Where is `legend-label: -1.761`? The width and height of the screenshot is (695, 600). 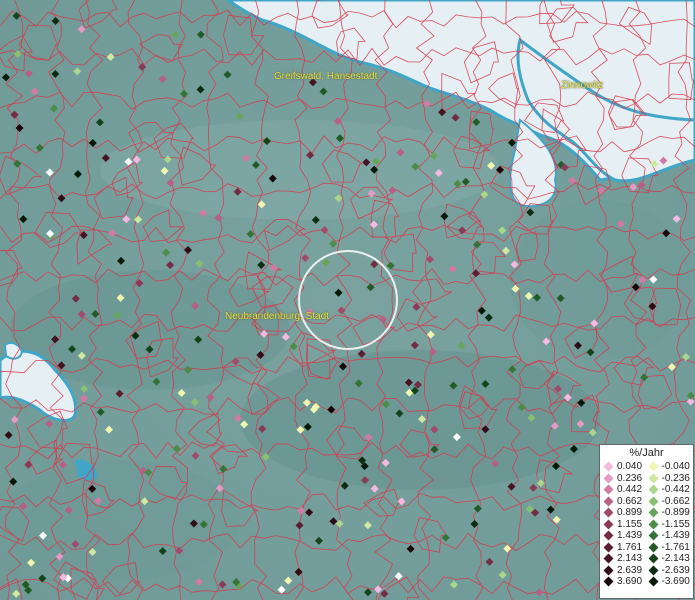 legend-label: -1.761 is located at coordinates (675, 547).